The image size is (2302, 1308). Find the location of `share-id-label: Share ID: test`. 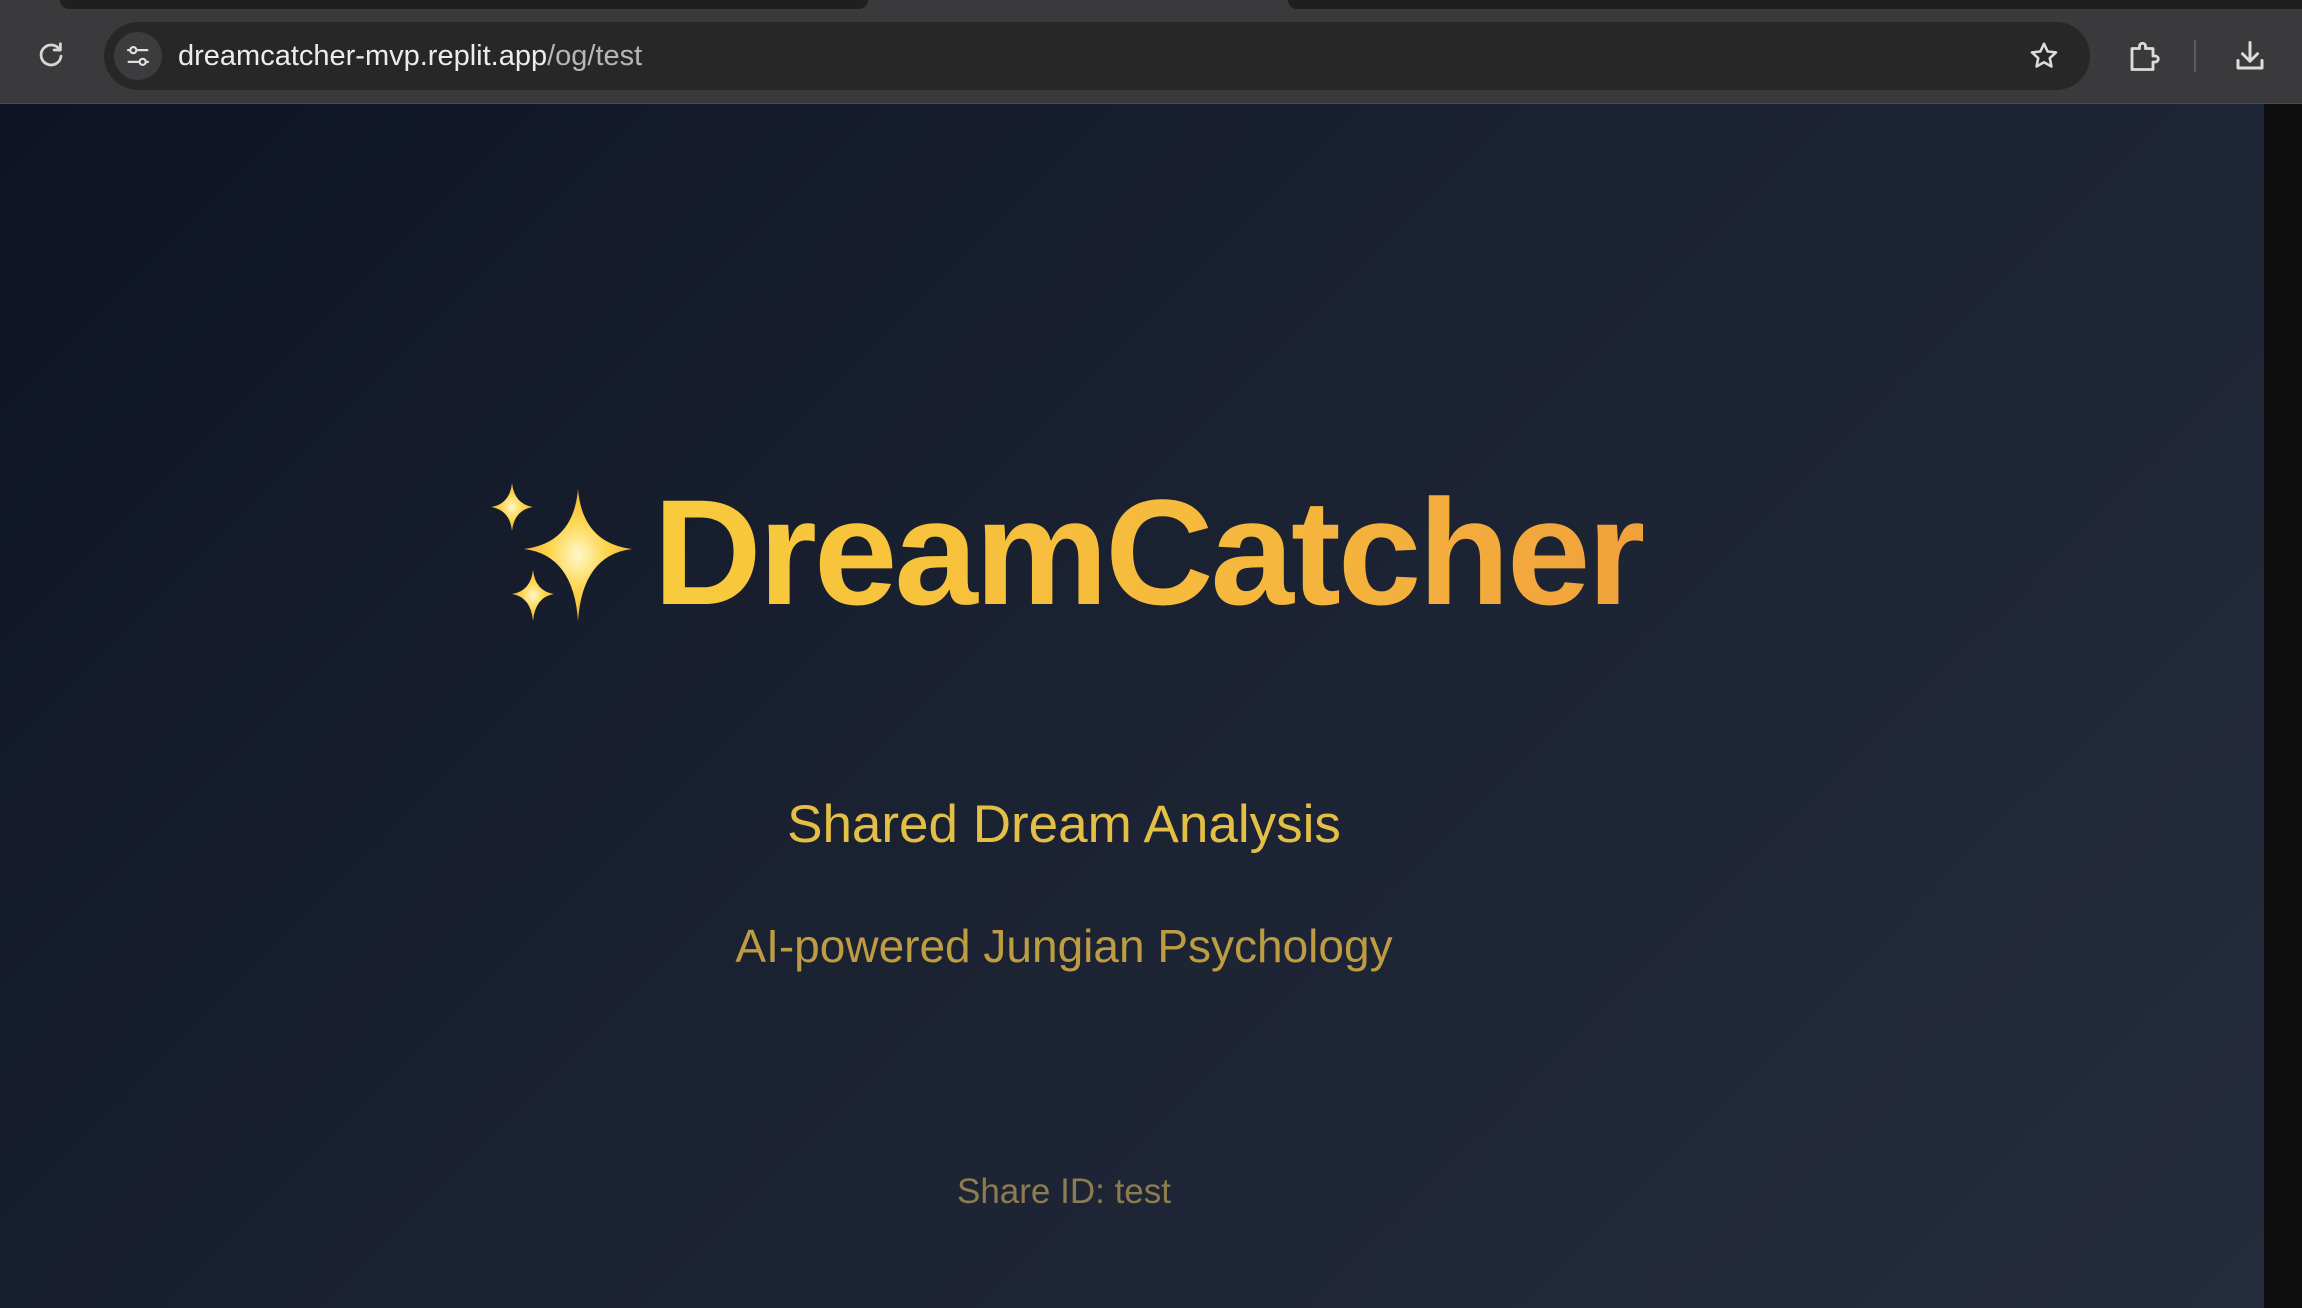

share-id-label: Share ID: test is located at coordinates (1064, 1191).